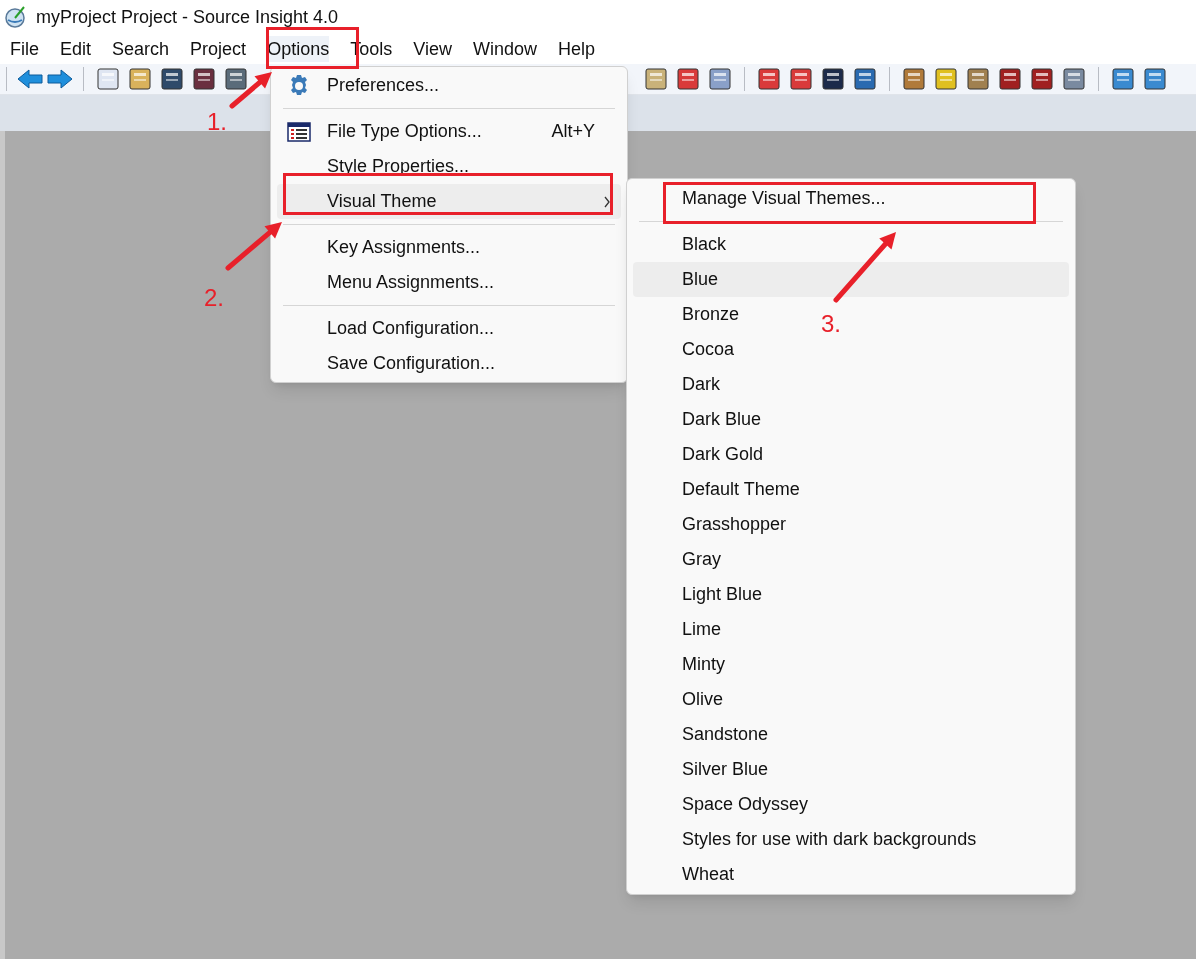 The width and height of the screenshot is (1196, 959). I want to click on annotation-label: 1., so click(217, 122).